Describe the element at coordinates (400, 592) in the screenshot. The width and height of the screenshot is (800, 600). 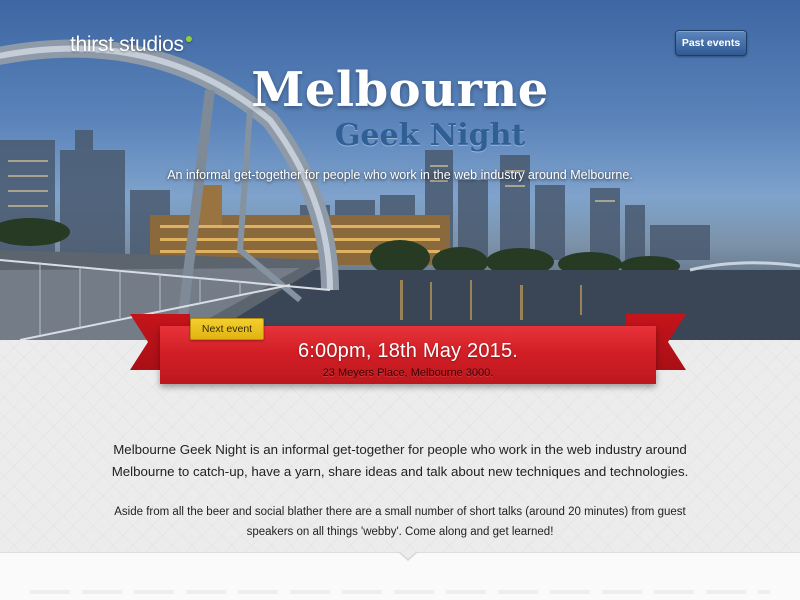
I see `next-section-text-fade` at that location.